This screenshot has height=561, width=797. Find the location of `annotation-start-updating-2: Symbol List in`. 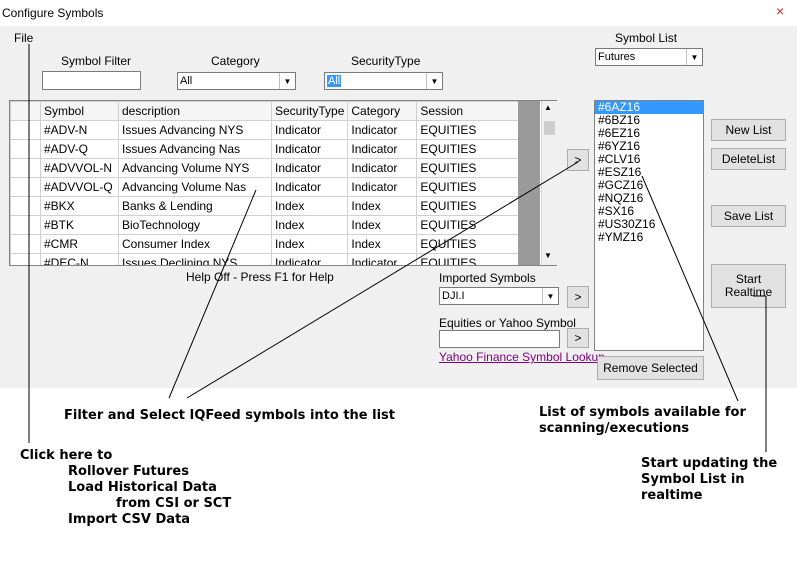

annotation-start-updating-2: Symbol List in is located at coordinates (693, 479).